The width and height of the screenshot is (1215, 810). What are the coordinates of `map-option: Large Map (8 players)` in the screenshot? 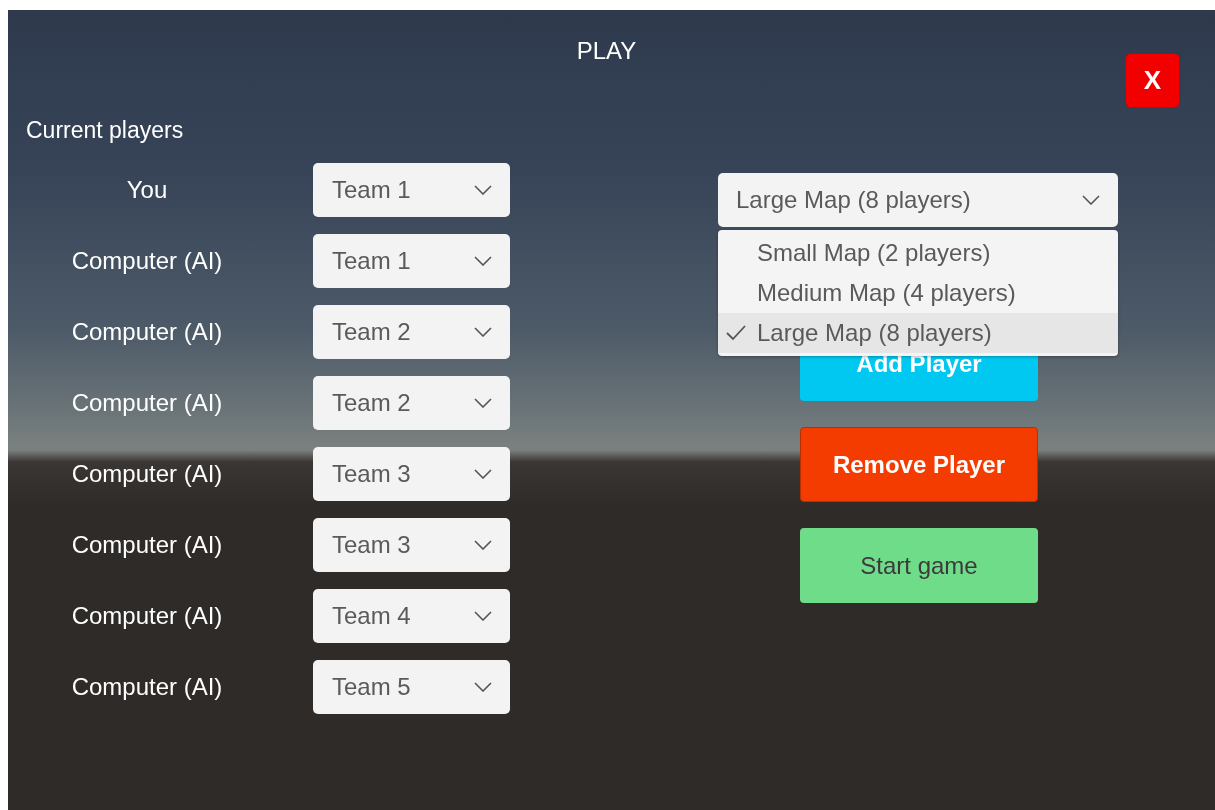 It's located at (918, 333).